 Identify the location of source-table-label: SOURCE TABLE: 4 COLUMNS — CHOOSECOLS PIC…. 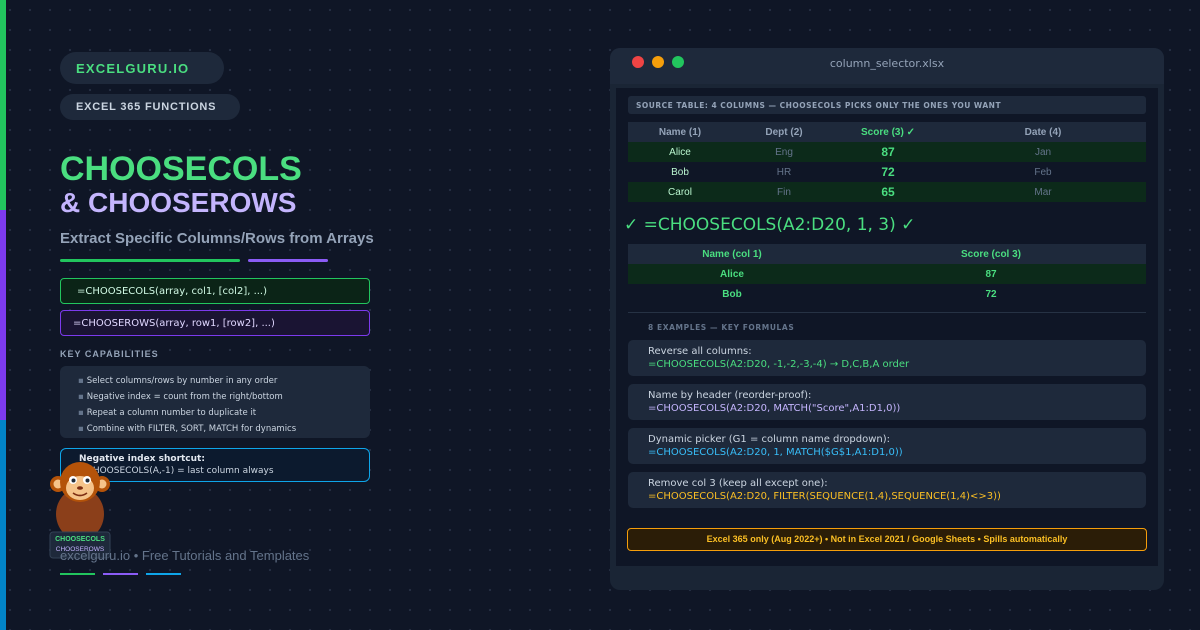
(887, 105).